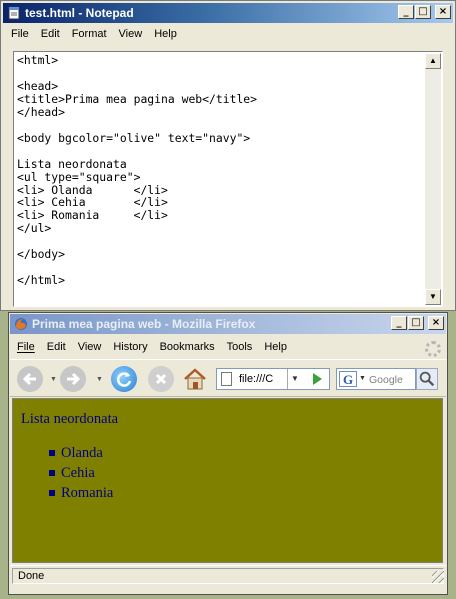  What do you see at coordinates (433, 61) in the screenshot?
I see `scroll-up-icon: ▲` at bounding box center [433, 61].